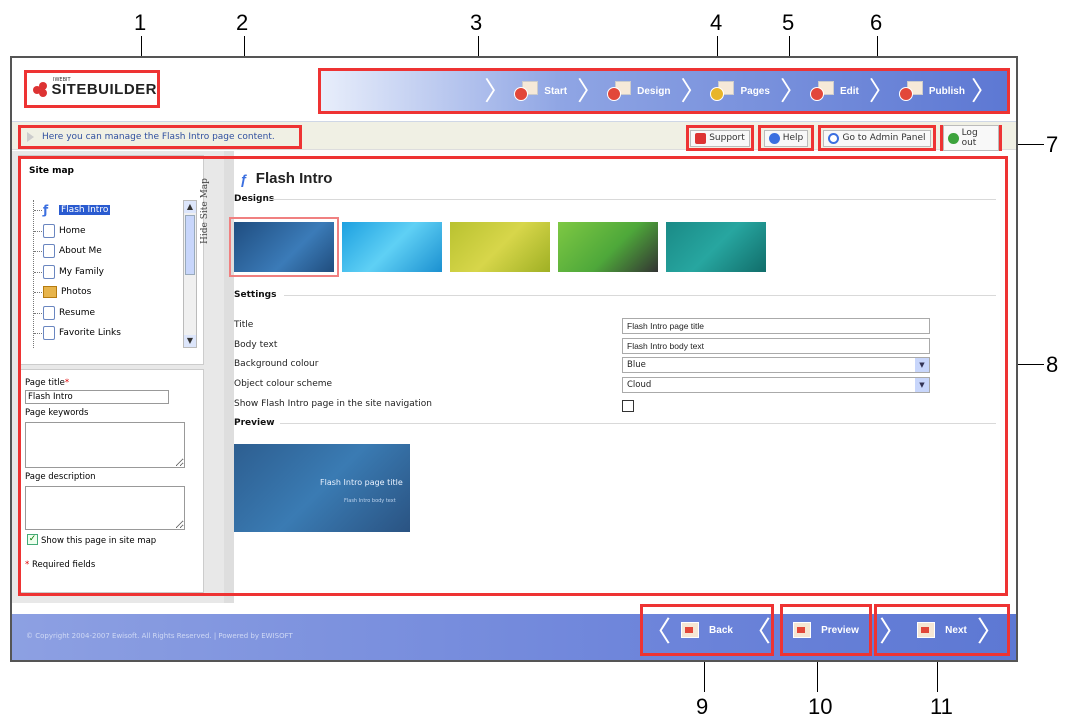 The width and height of the screenshot is (1076, 722). I want to click on step-label: Edit, so click(849, 91).